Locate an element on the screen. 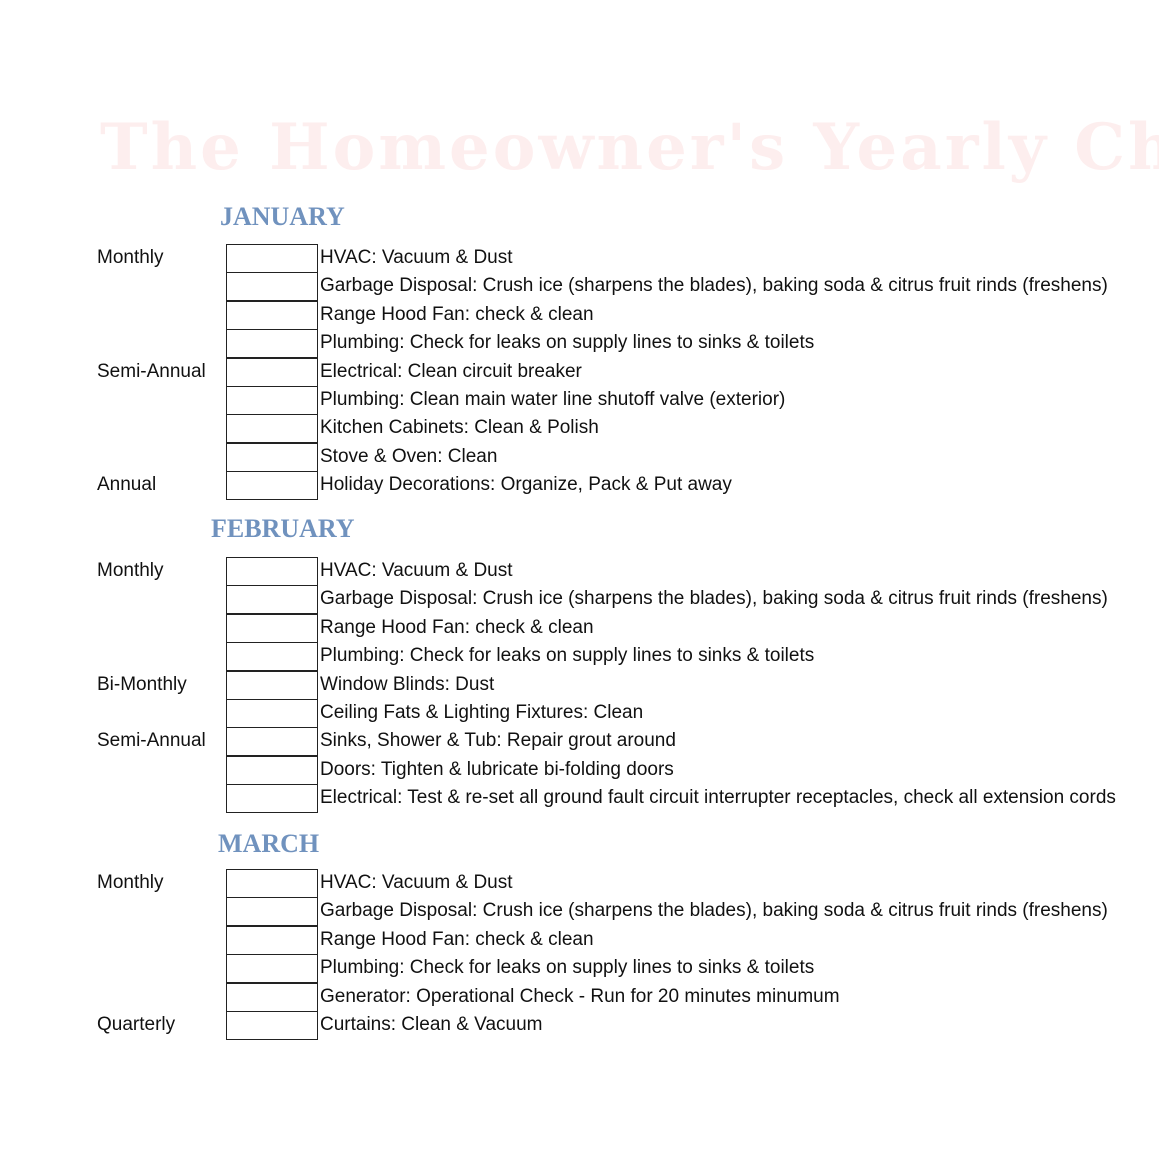  task-description: Kitchen Cabinets: Clean & Polish is located at coordinates (459, 428).